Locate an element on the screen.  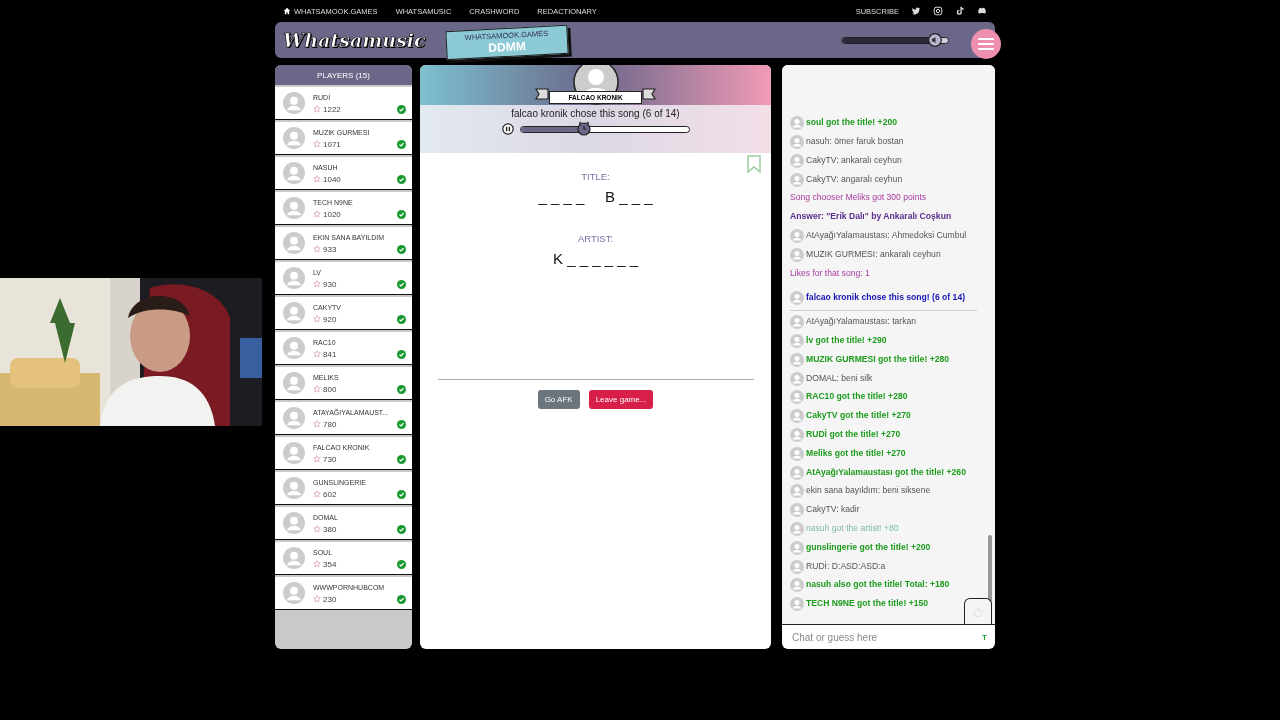
chat-message: AtAyağıYalamaustası got the title! +260 is located at coordinates (886, 472).